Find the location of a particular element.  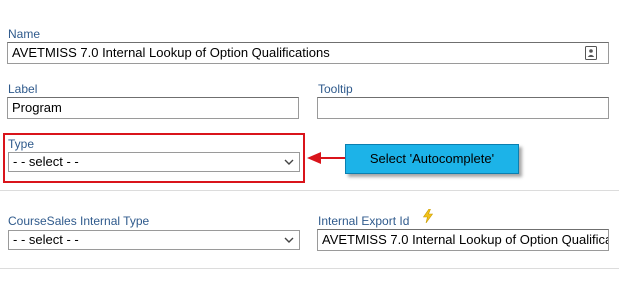

export-id-label: Internal Export Id is located at coordinates (364, 221).